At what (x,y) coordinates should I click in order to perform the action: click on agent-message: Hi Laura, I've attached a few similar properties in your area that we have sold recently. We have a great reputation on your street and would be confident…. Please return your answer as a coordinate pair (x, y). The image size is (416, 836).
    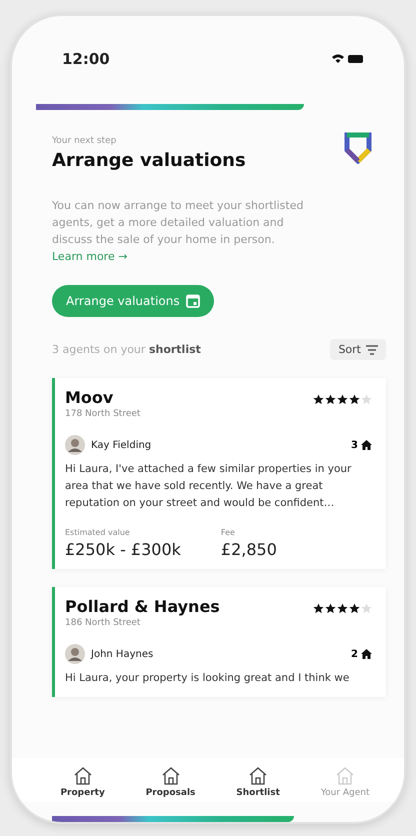
    Looking at the image, I should click on (208, 486).